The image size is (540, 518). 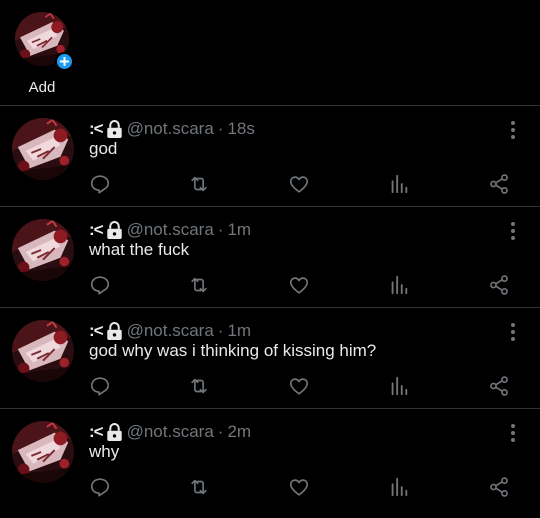 What do you see at coordinates (64, 61) in the screenshot?
I see `plus-icon` at bounding box center [64, 61].